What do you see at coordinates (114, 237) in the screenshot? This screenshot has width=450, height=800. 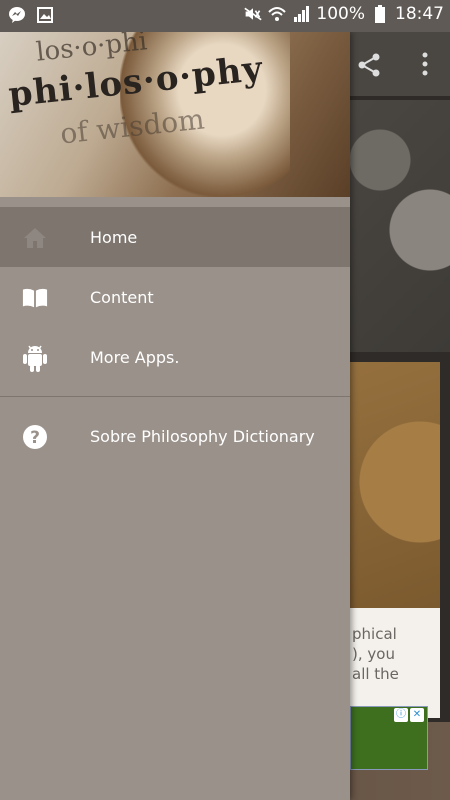 I see `menu-item-label: Home` at bounding box center [114, 237].